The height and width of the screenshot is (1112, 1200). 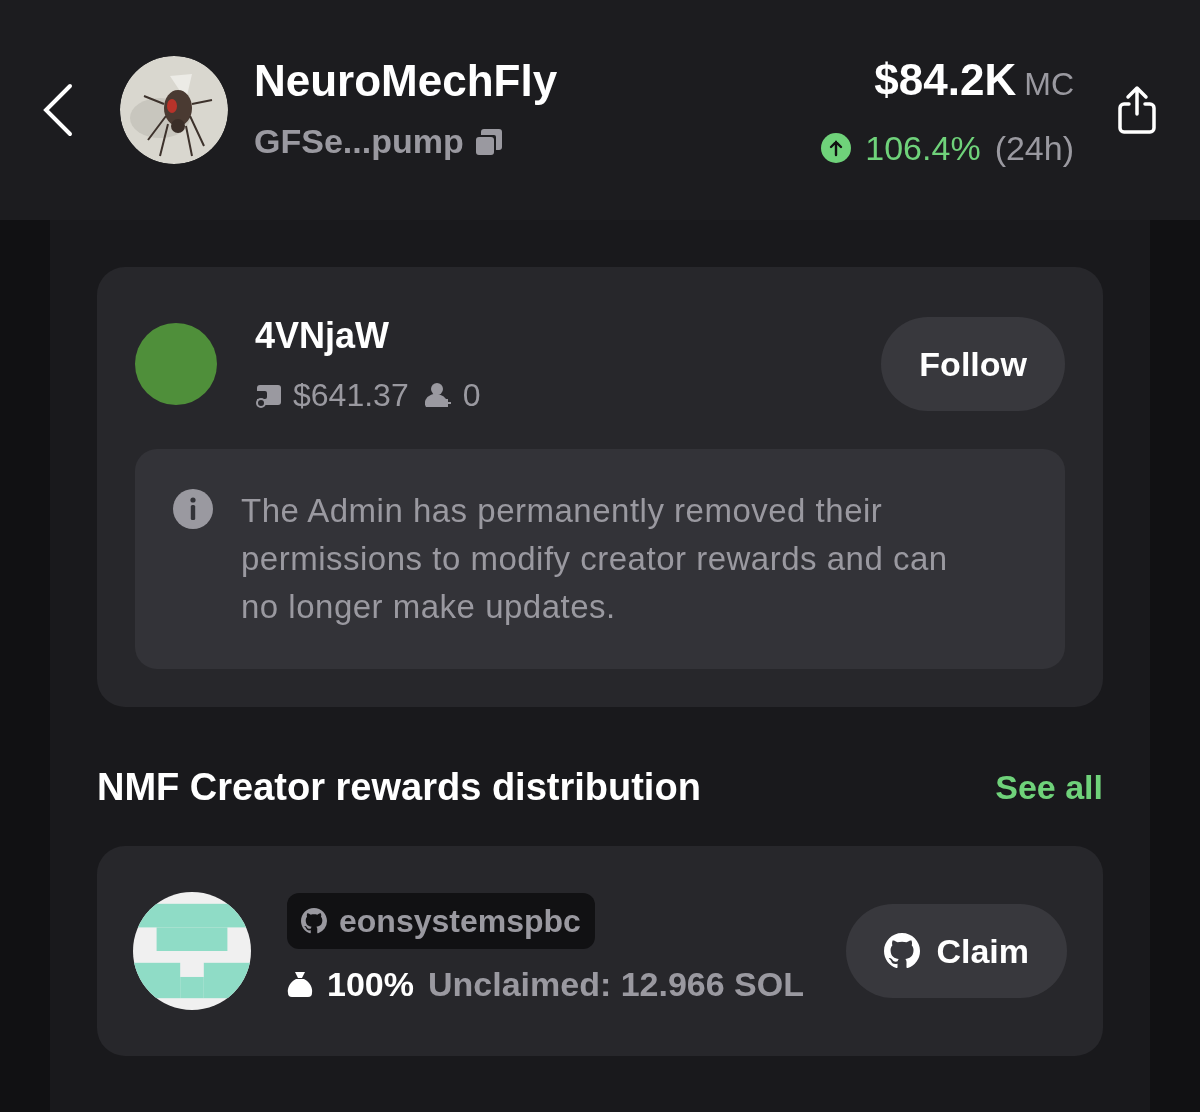 What do you see at coordinates (323, 336) in the screenshot?
I see `creator-name: 4VNjaW` at bounding box center [323, 336].